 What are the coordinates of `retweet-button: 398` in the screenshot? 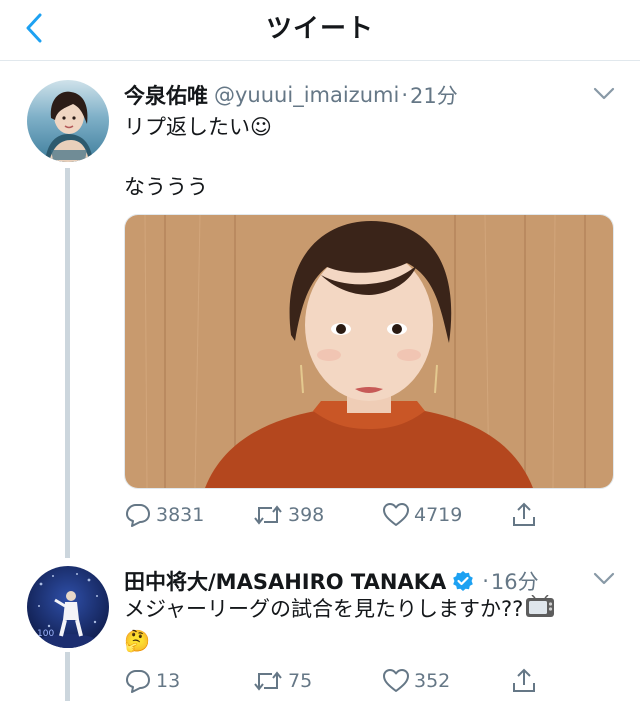 It's located at (288, 515).